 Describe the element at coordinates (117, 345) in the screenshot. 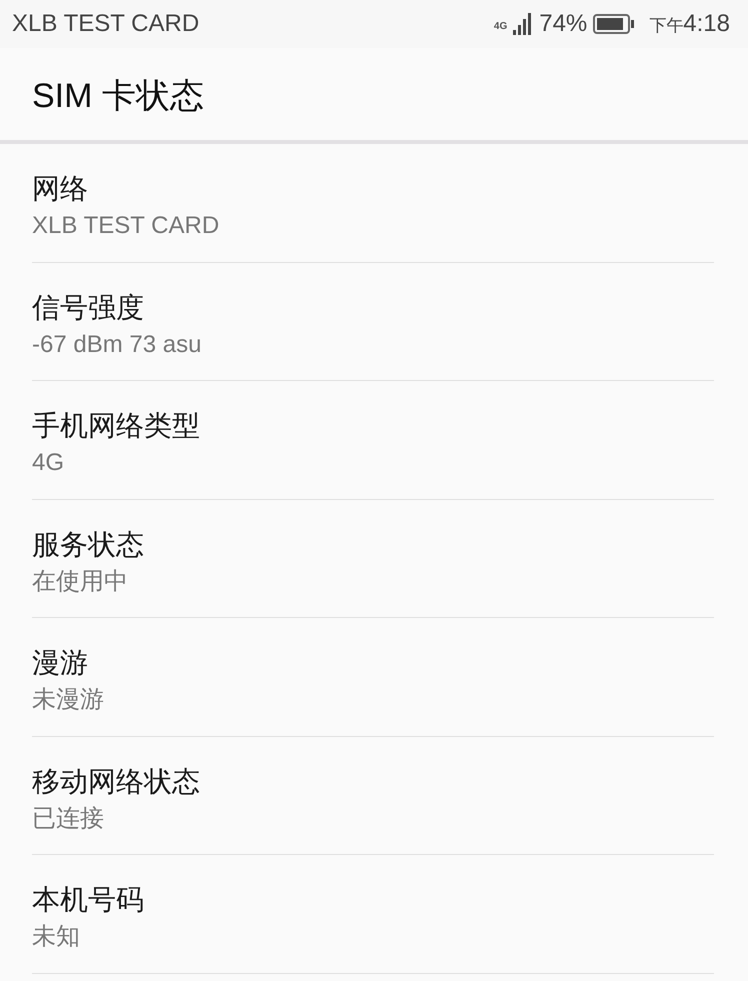

I see `setting-value: -67 dBm 73 asu` at that location.